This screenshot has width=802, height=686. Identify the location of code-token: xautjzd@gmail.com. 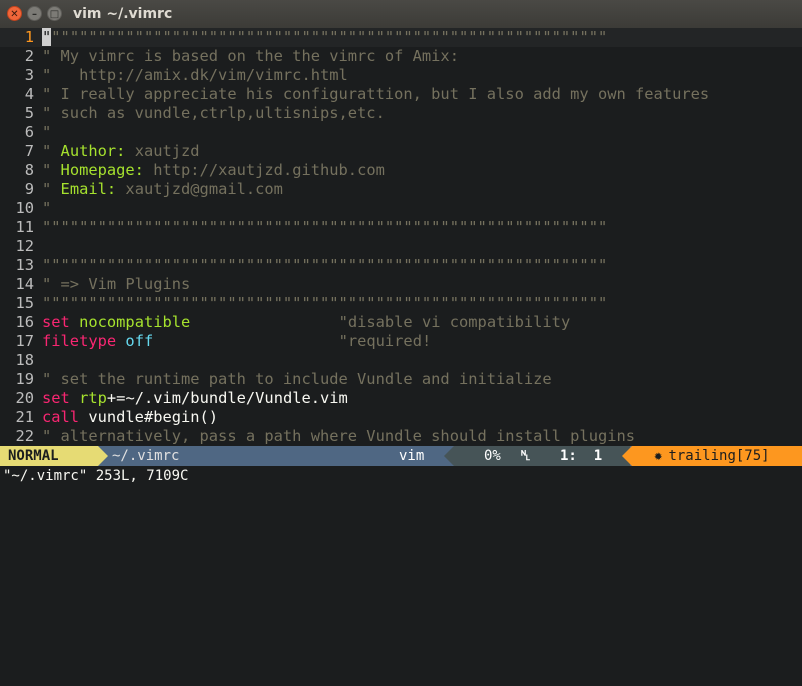
(199, 189).